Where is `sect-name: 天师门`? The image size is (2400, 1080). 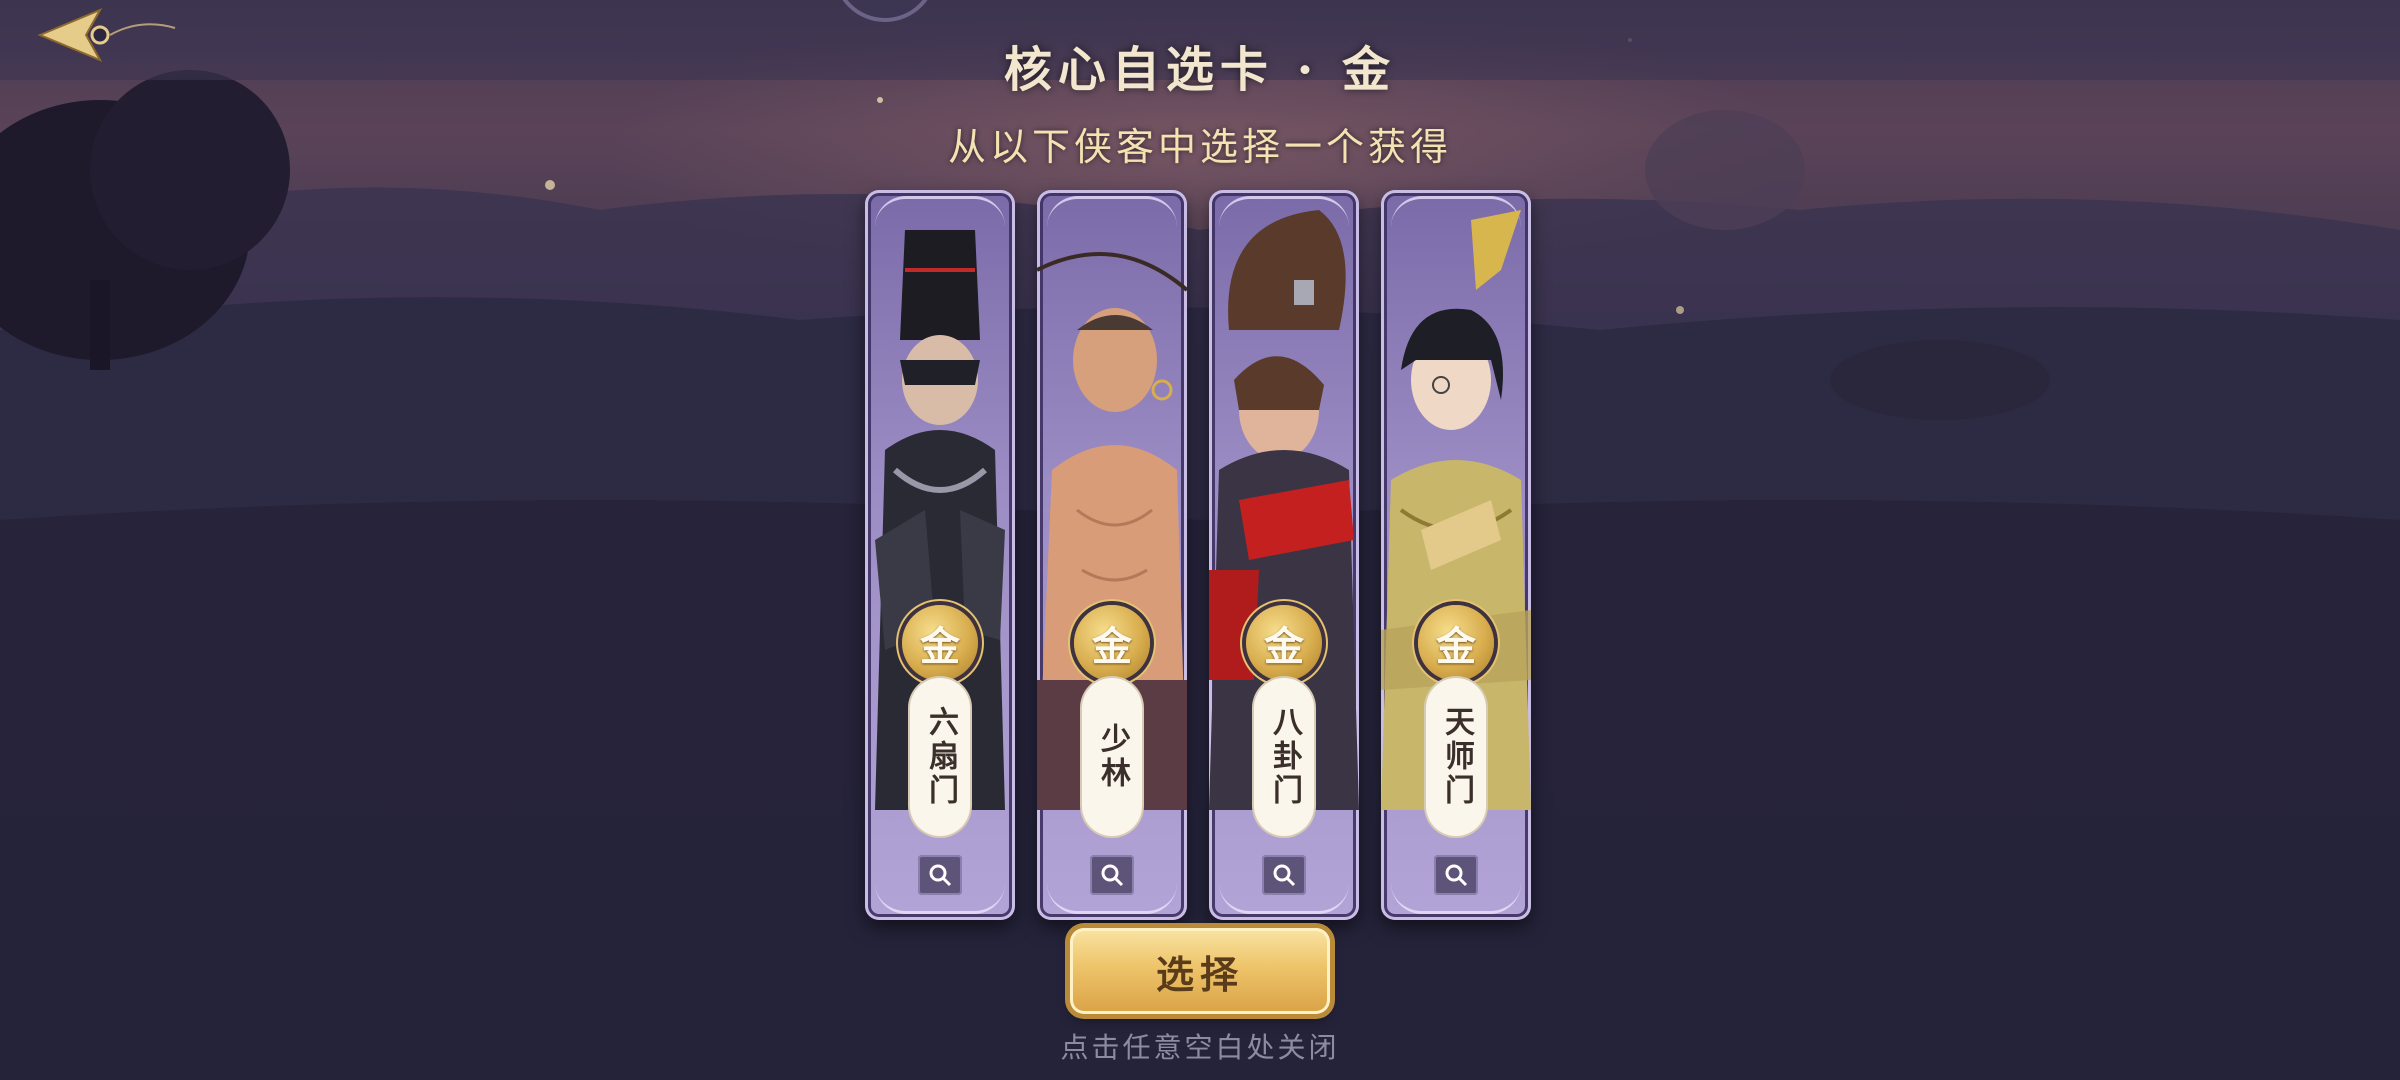 sect-name: 天师门 is located at coordinates (1456, 757).